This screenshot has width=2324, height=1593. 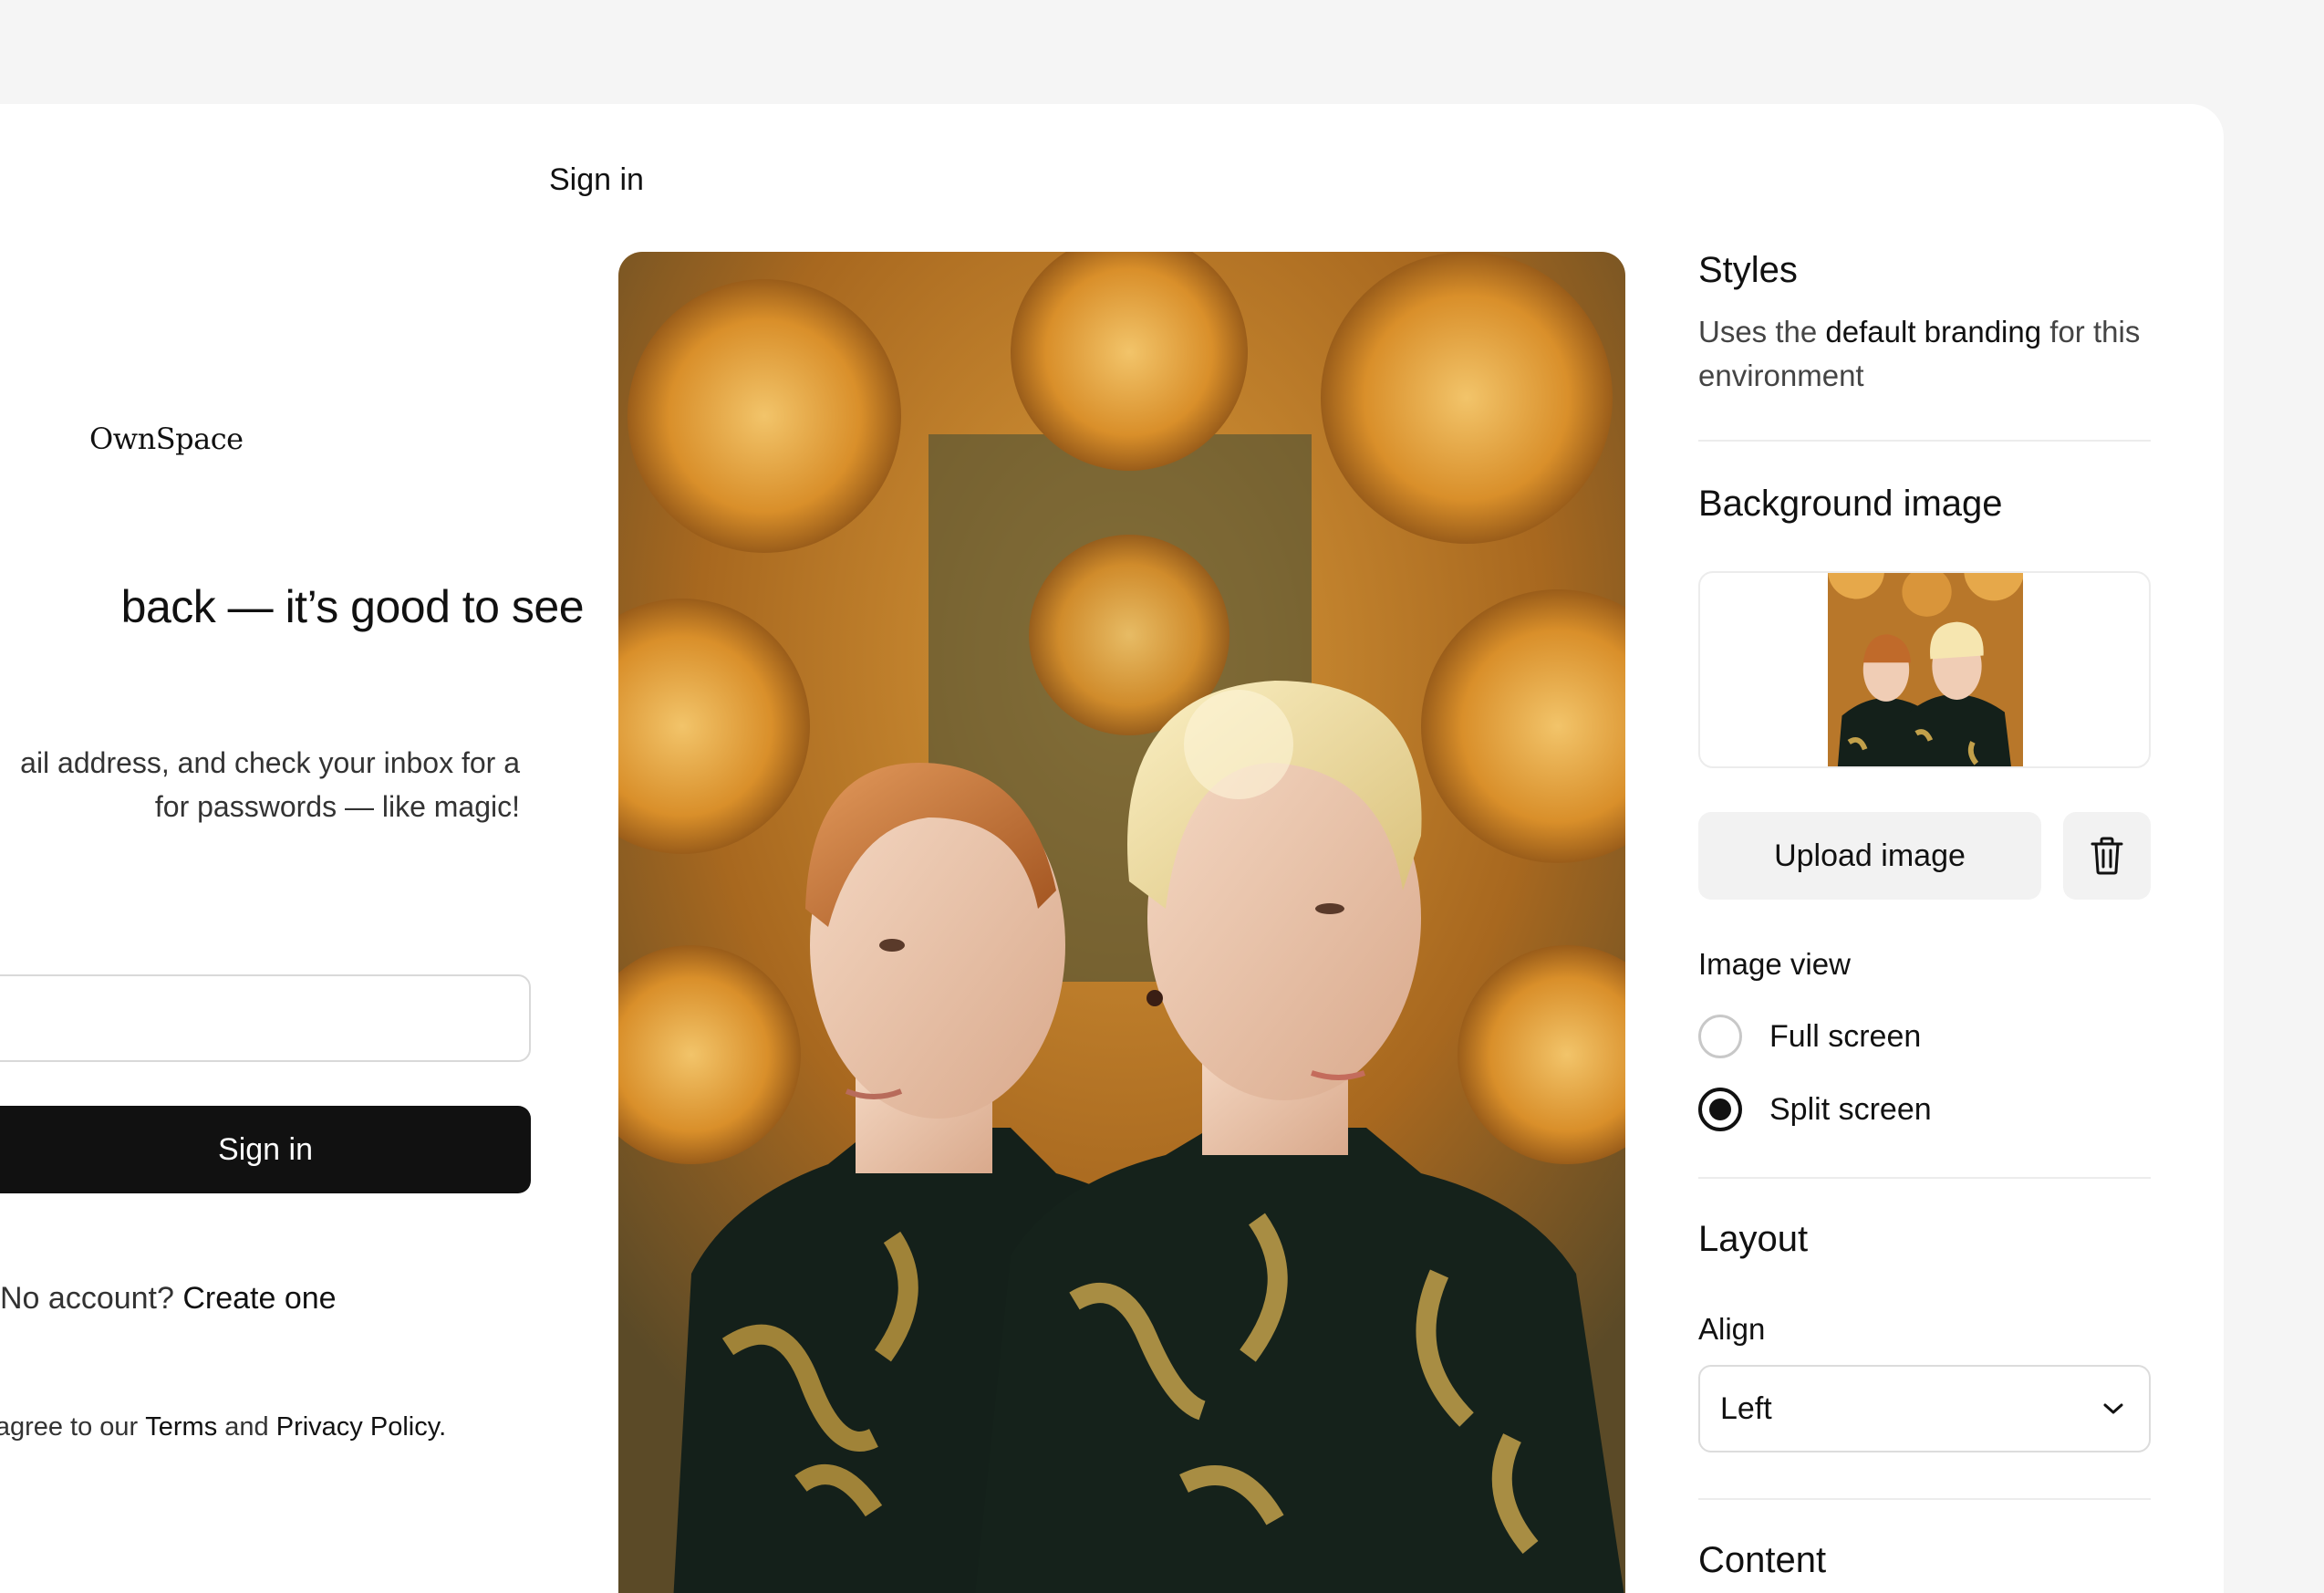 I want to click on sign-in-button-label: Sign in, so click(x=266, y=1149).